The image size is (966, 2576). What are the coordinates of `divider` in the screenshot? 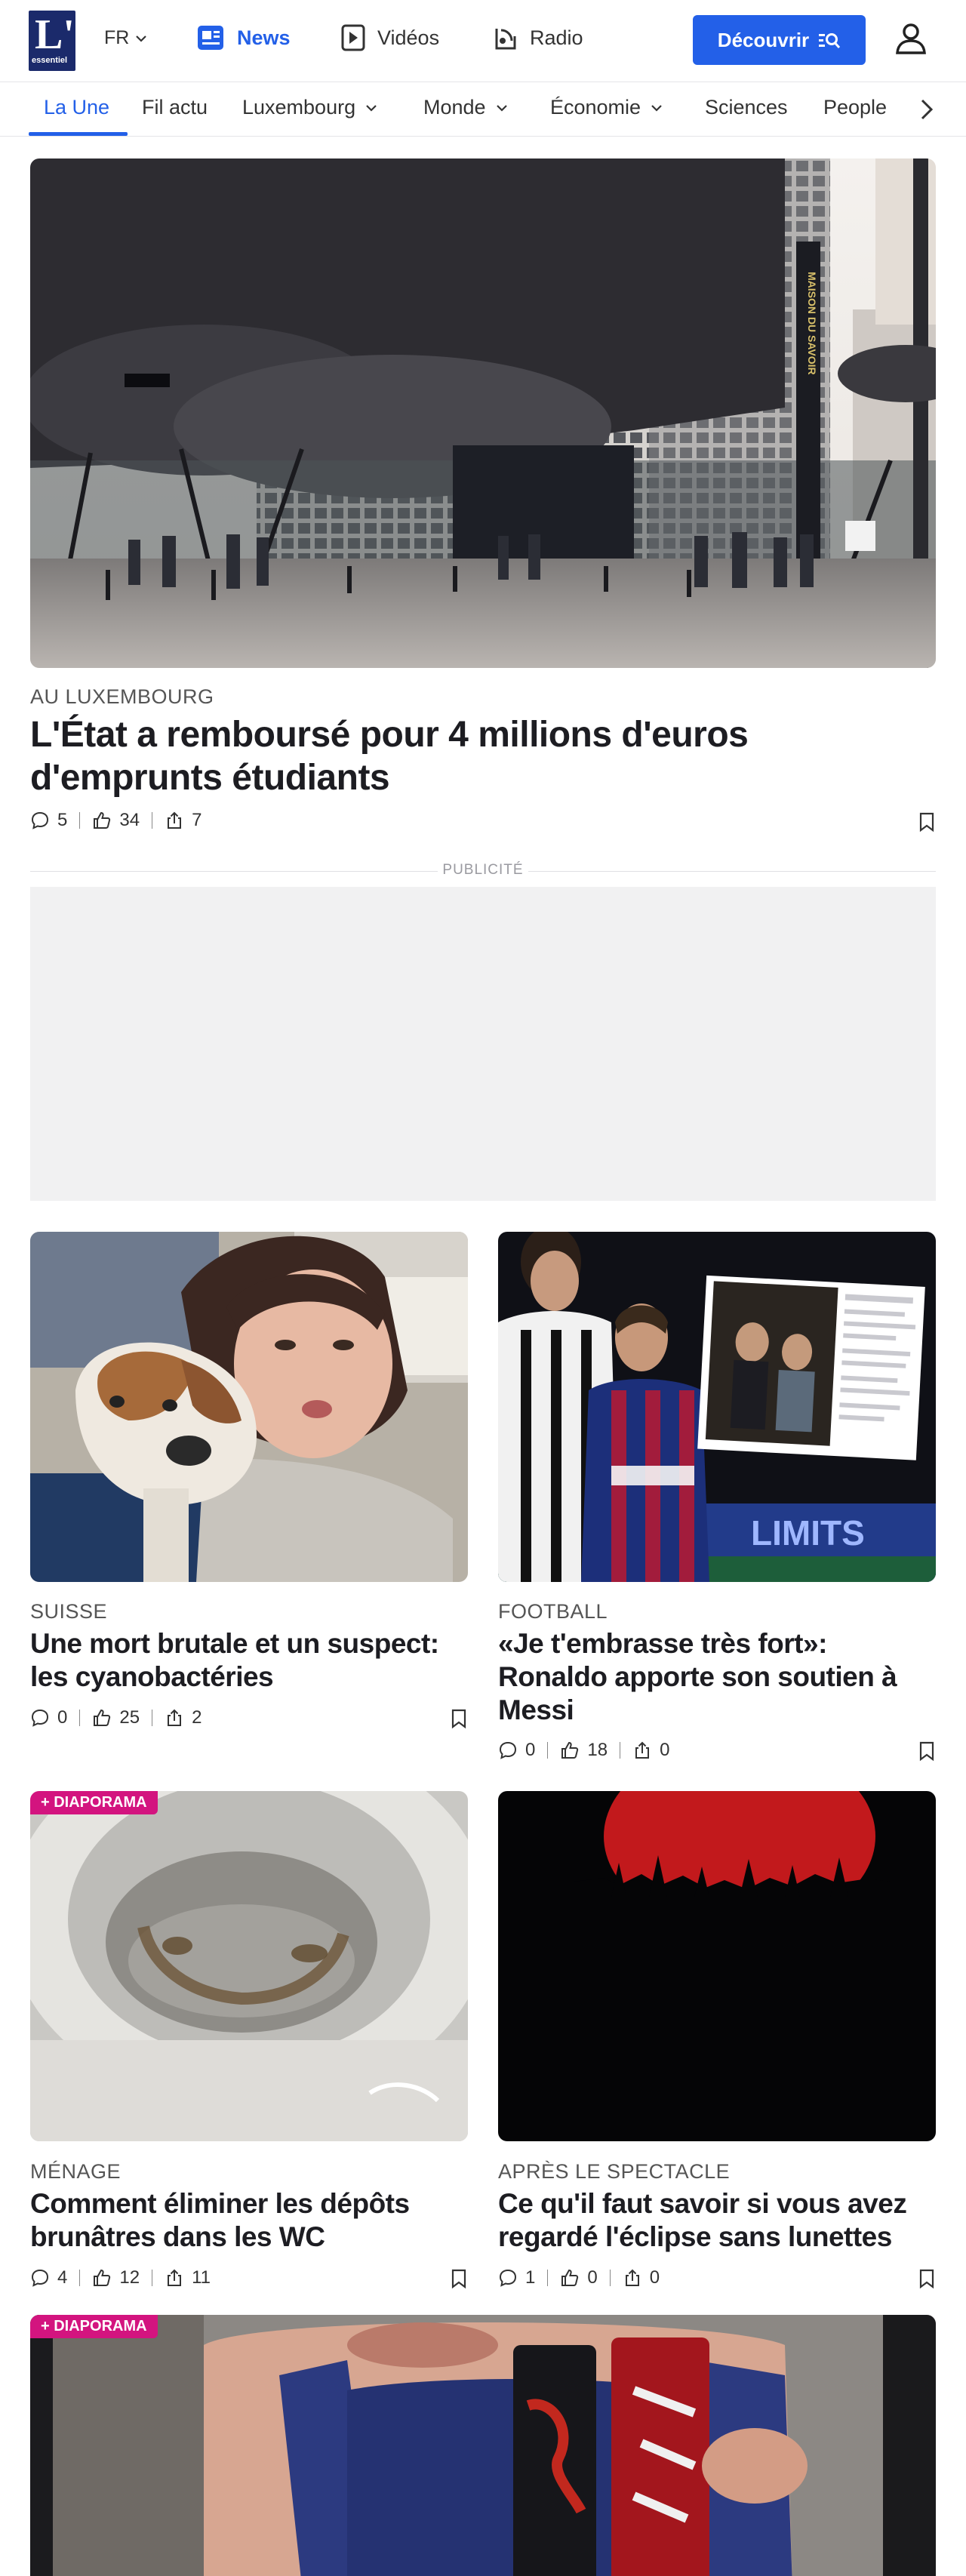 It's located at (80, 820).